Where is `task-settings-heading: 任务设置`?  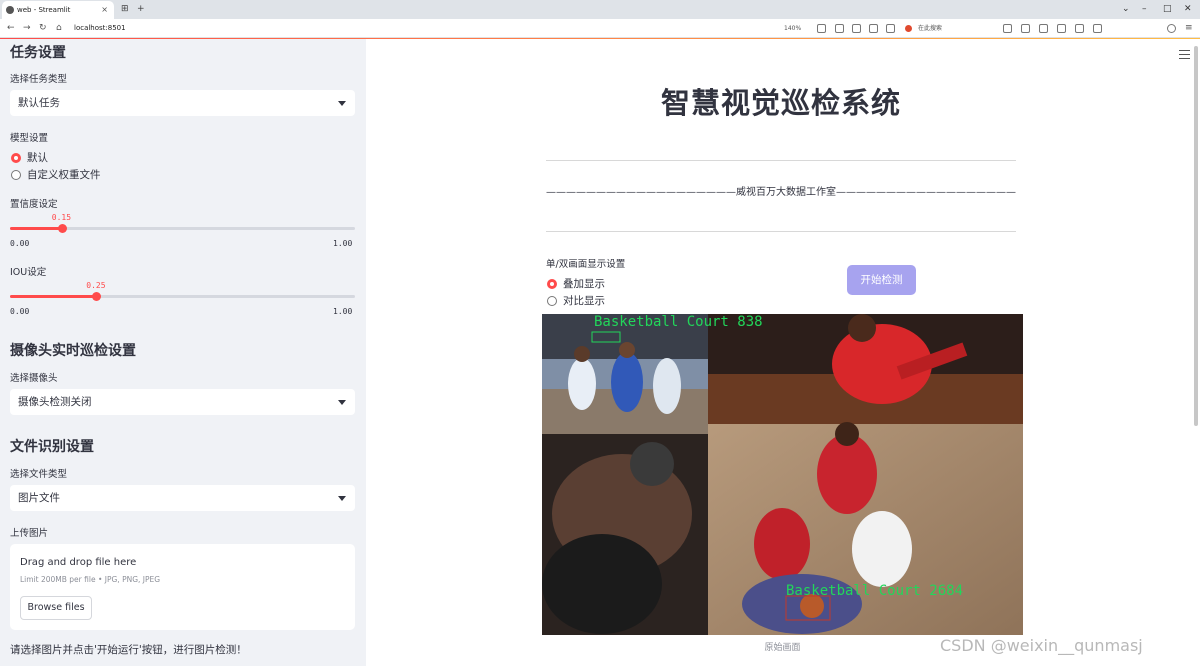
task-settings-heading: 任务设置 is located at coordinates (38, 53).